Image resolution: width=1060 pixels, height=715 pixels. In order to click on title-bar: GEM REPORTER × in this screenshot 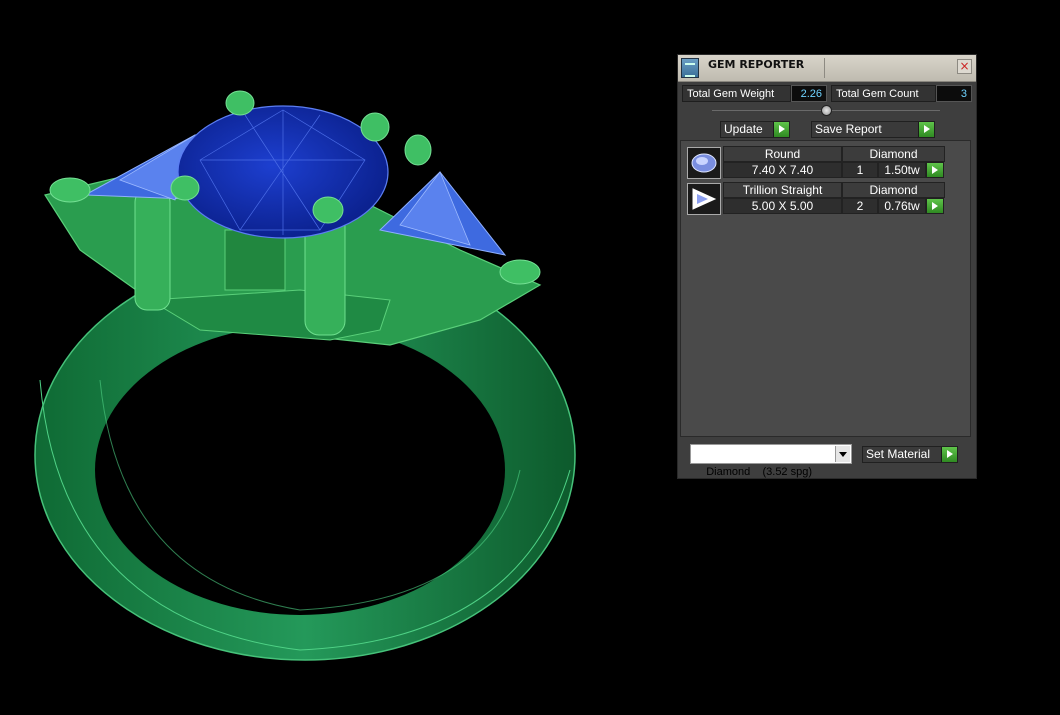, I will do `click(827, 68)`.